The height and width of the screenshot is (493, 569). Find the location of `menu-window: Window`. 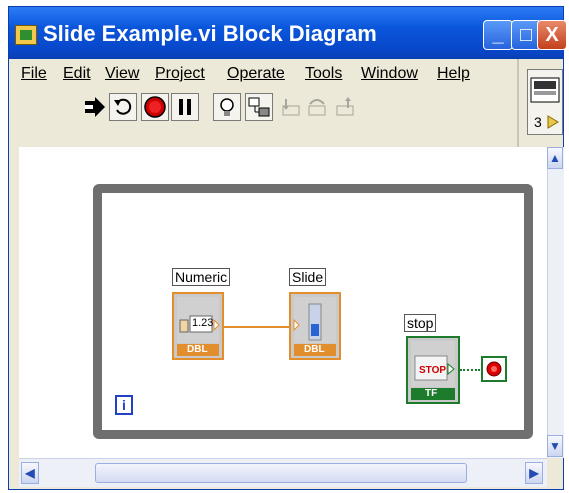

menu-window: Window is located at coordinates (389, 74).